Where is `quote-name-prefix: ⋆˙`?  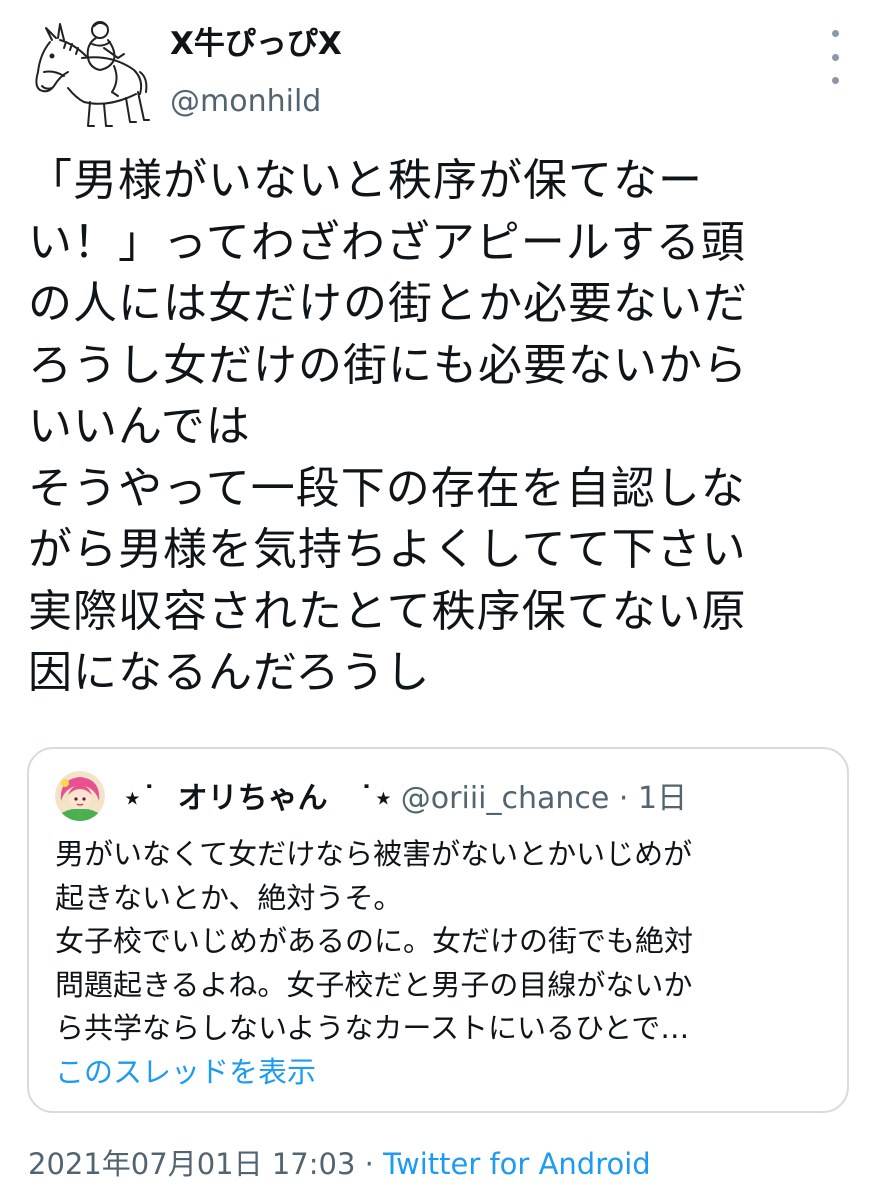 quote-name-prefix: ⋆˙ is located at coordinates (140, 798).